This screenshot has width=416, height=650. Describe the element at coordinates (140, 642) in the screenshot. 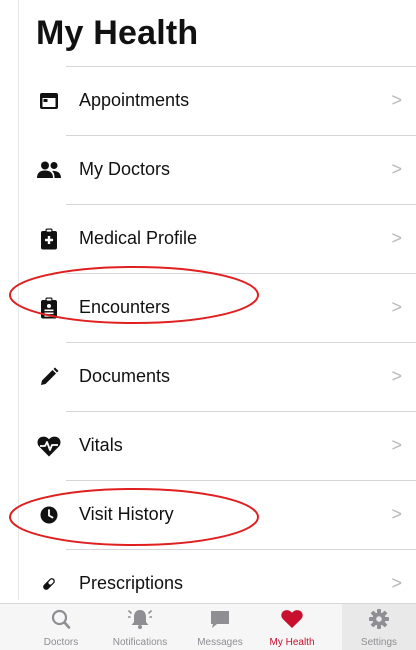

I see `tab-label: Notifications` at that location.